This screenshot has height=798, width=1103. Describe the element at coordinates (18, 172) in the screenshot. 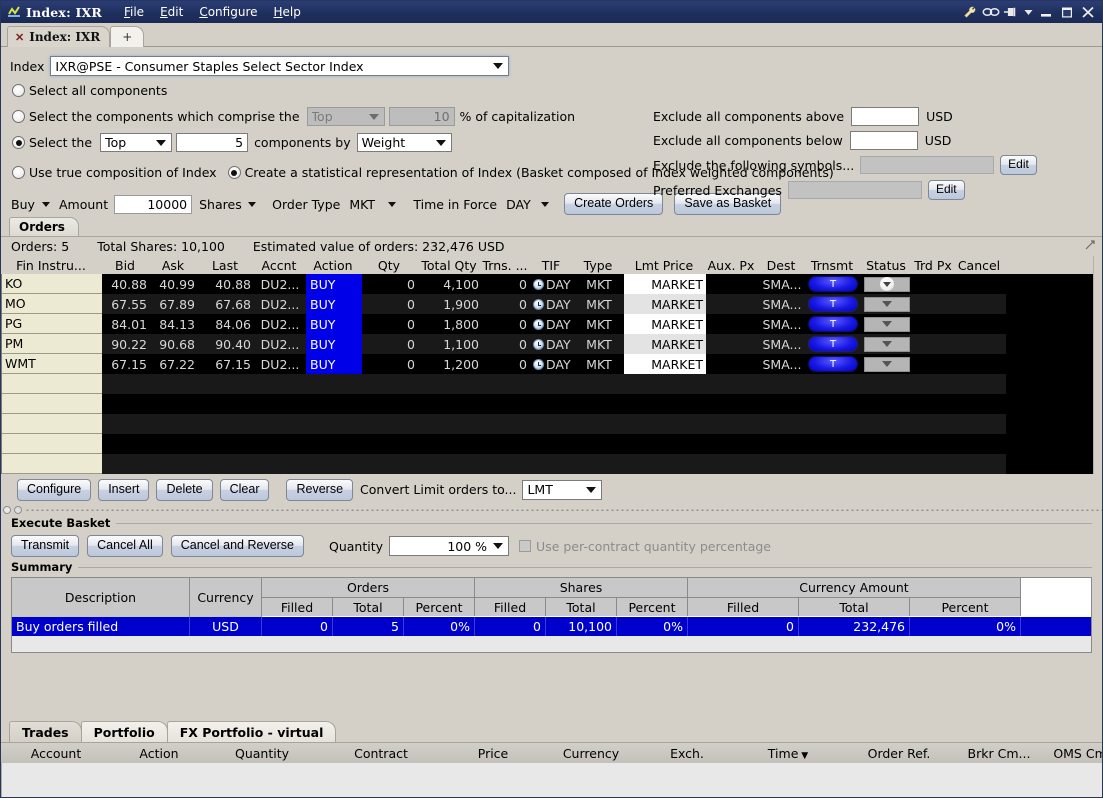

I see `radio-true-composition` at that location.